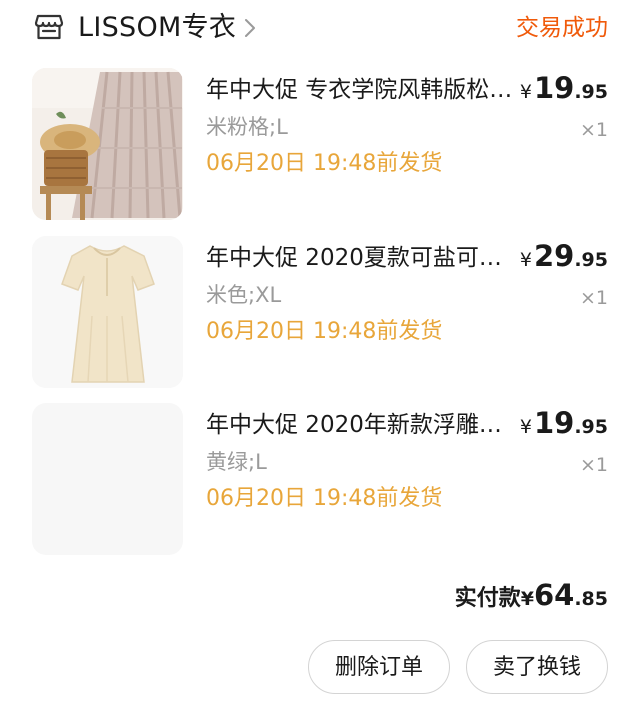  I want to click on dress-photo, so click(107, 312).